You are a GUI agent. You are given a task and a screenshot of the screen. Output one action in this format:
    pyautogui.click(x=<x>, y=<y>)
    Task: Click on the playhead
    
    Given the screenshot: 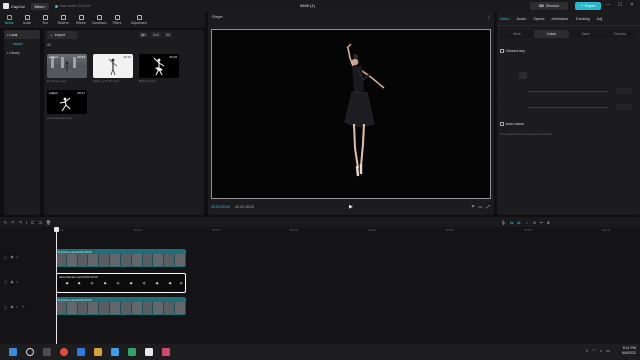 What is the action you would take?
    pyautogui.click(x=56, y=285)
    